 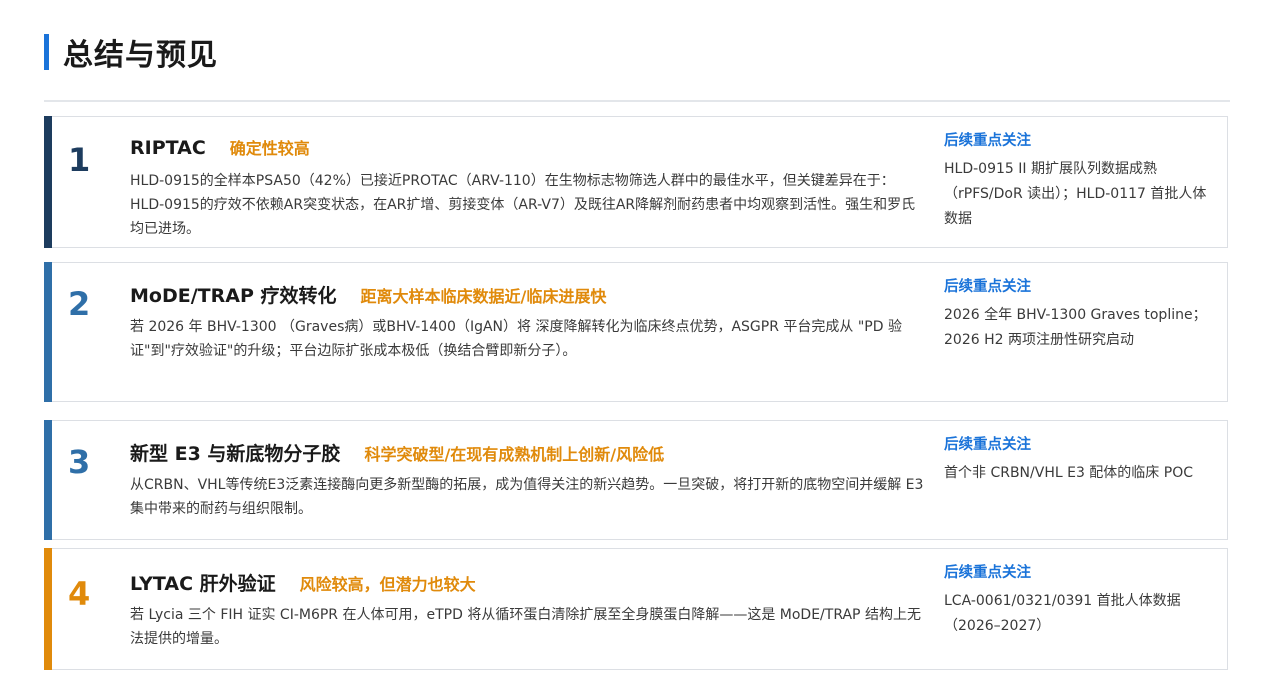 What do you see at coordinates (269, 148) in the screenshot?
I see `card-tag: 确定性较高` at bounding box center [269, 148].